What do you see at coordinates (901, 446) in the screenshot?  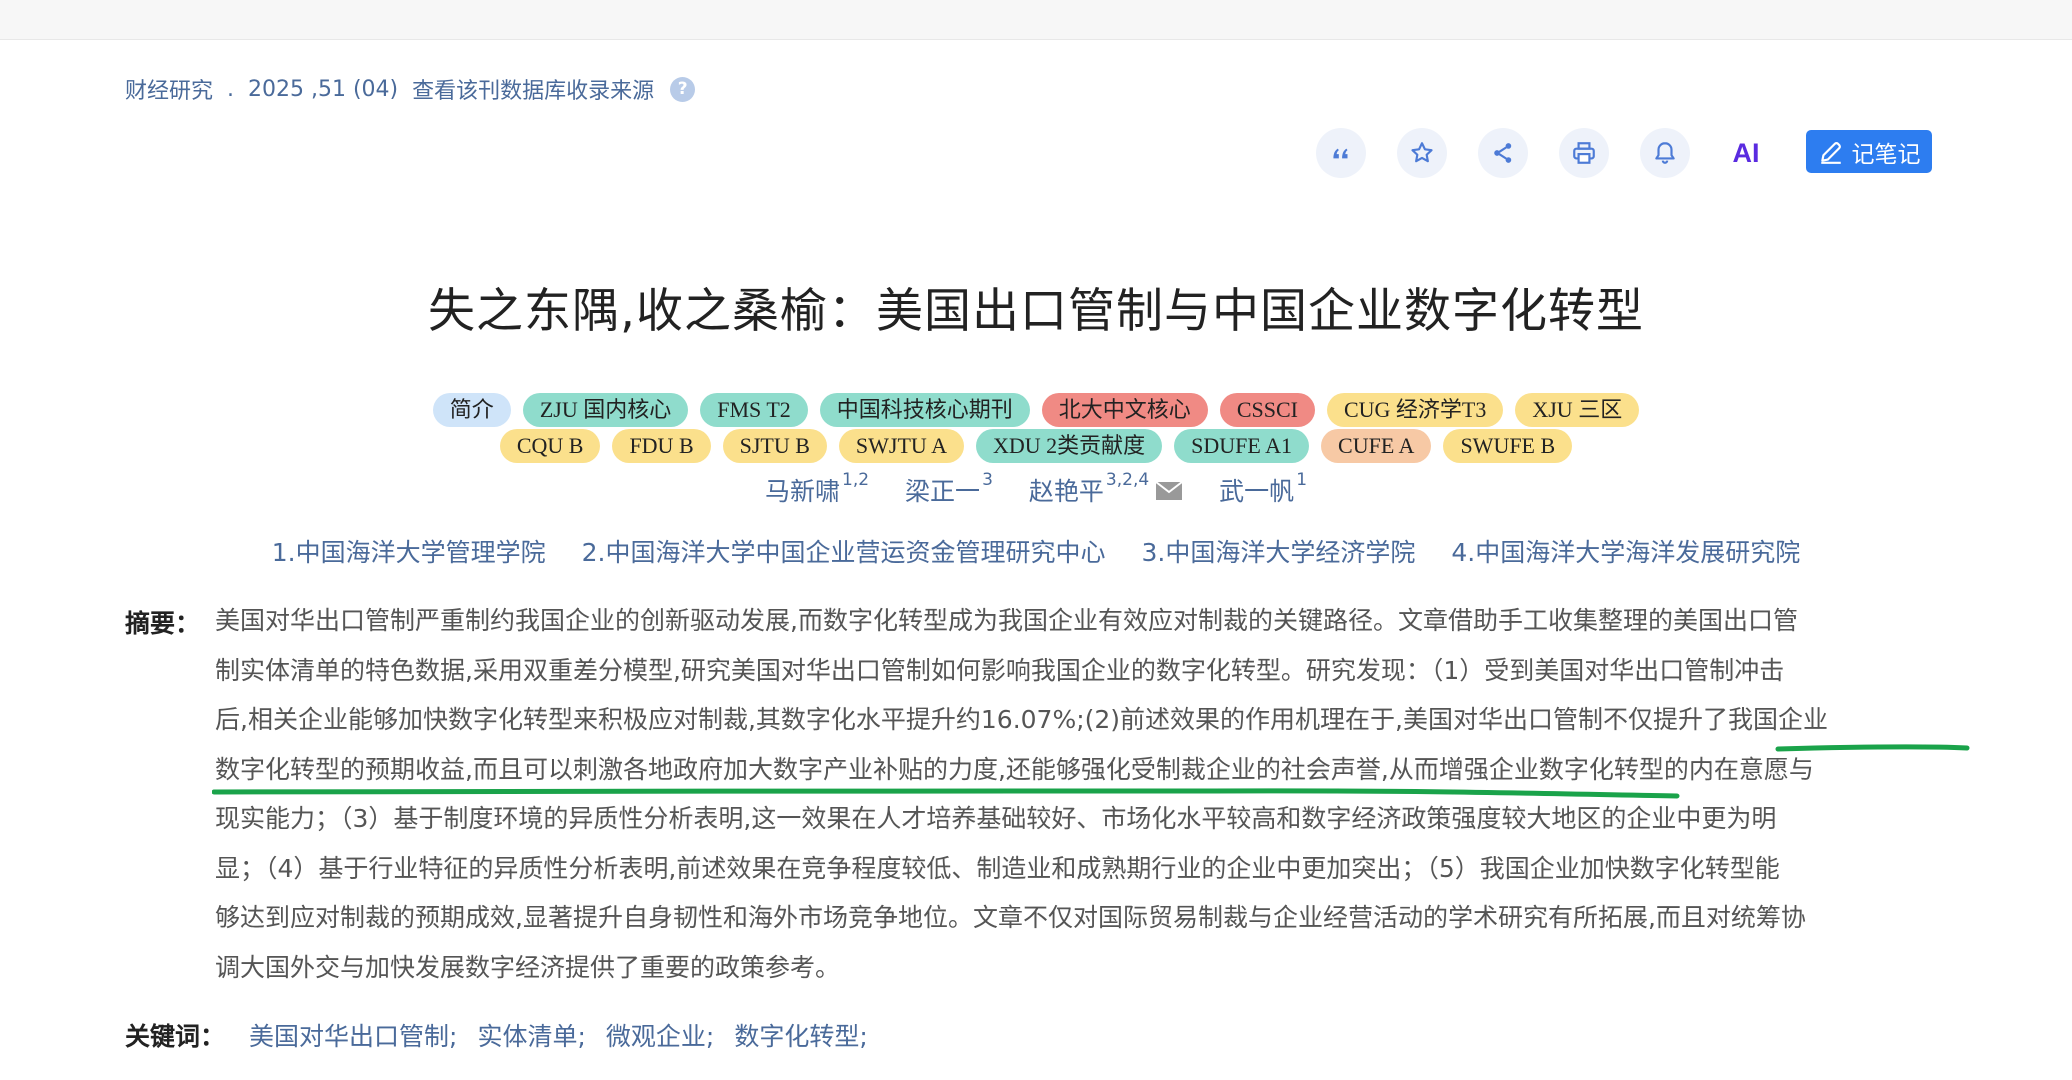 I see `index-tag: SWJTU A` at bounding box center [901, 446].